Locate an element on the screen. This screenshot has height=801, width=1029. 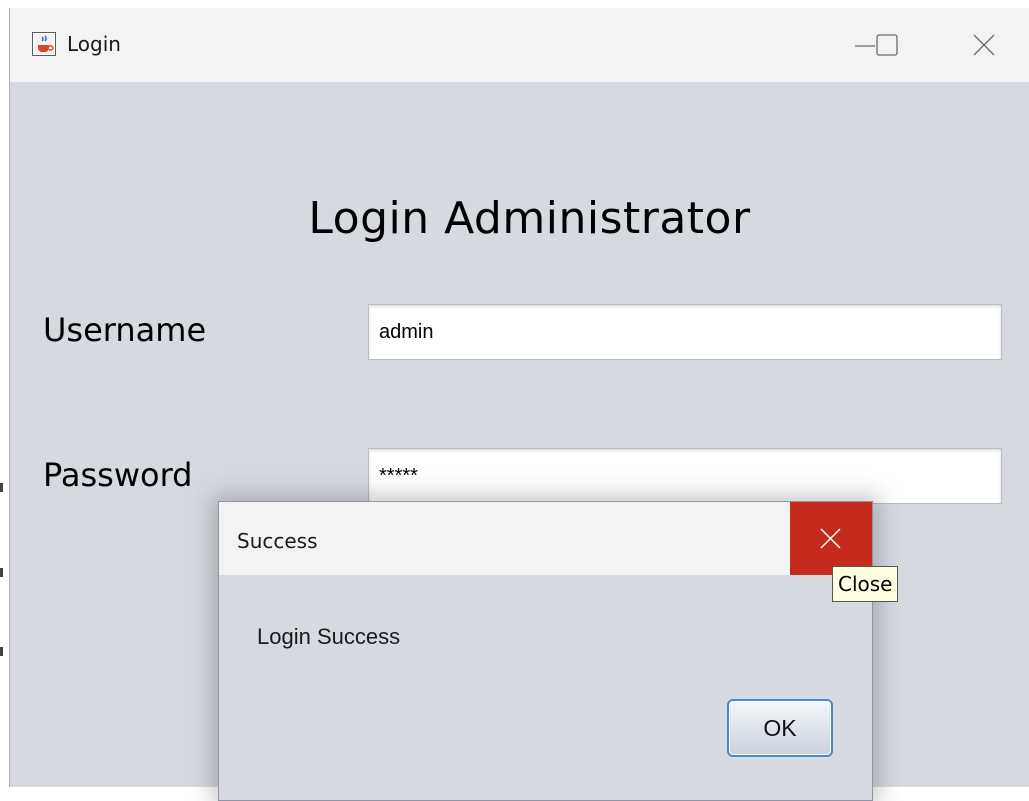
page-title: Login Administrator is located at coordinates (529, 218).